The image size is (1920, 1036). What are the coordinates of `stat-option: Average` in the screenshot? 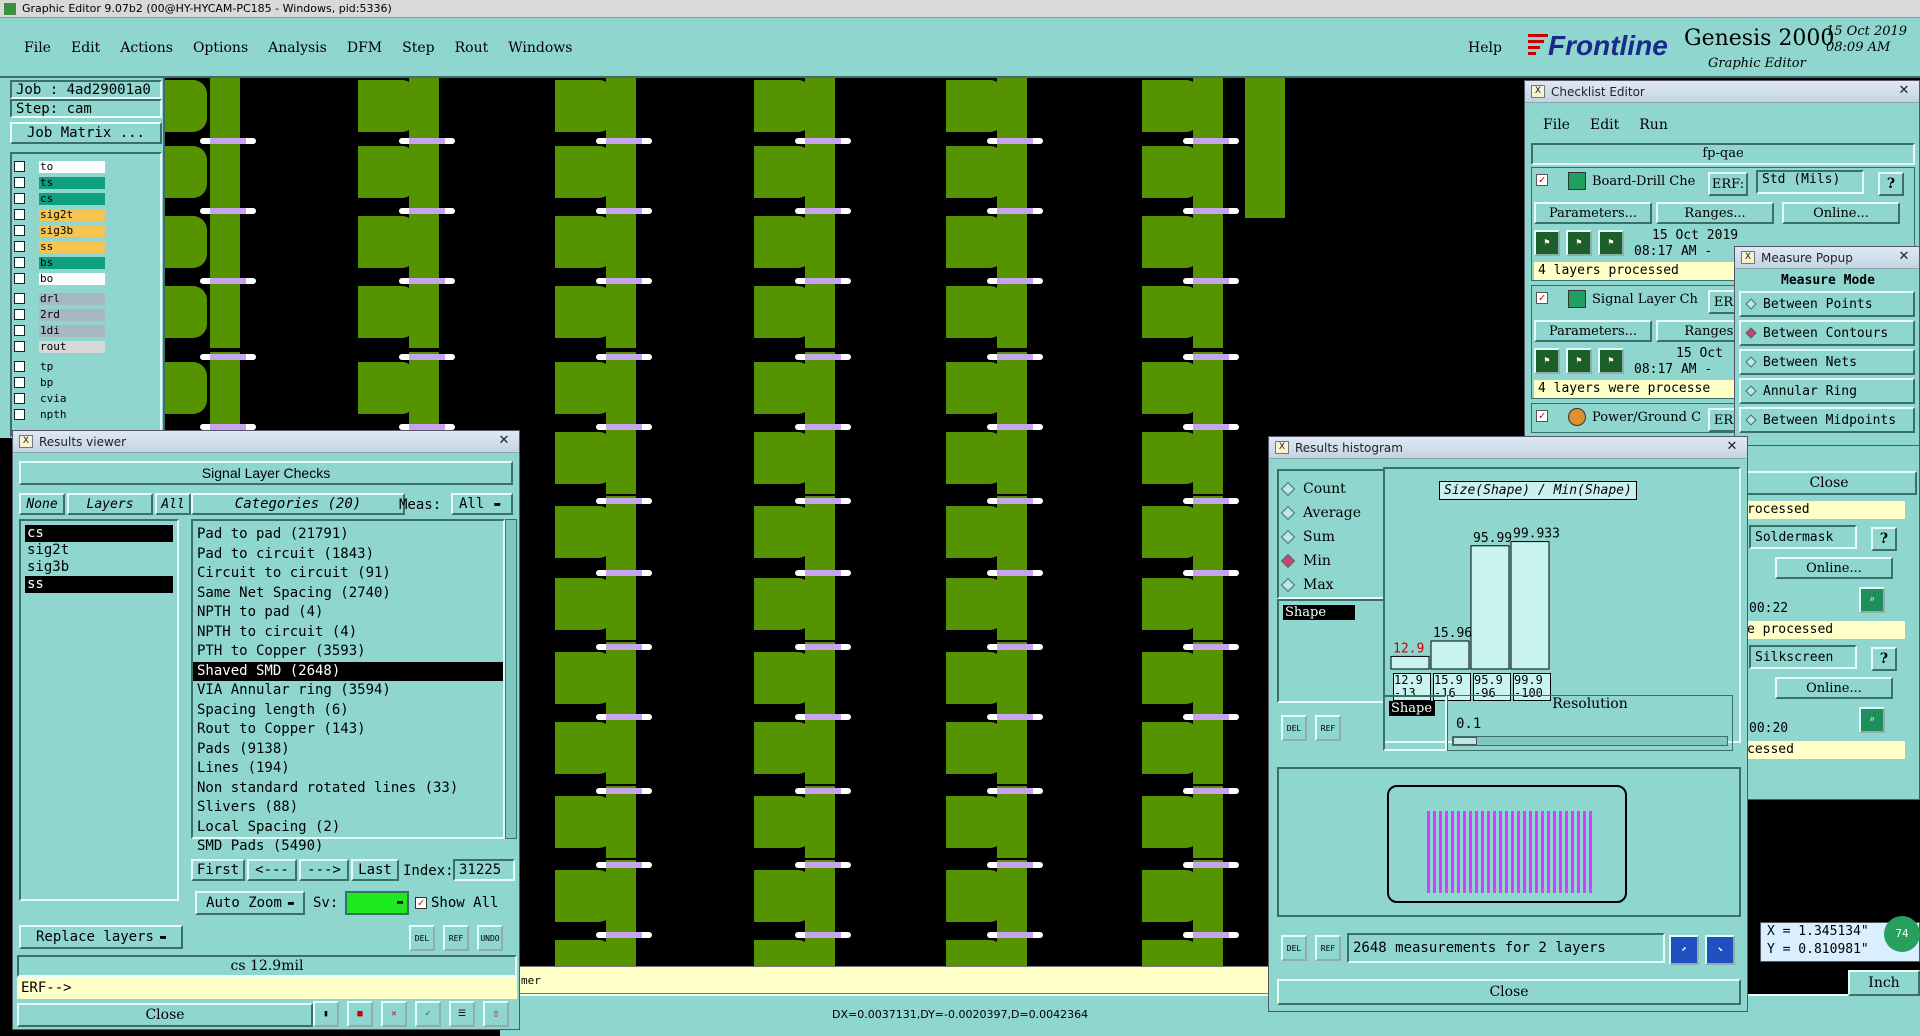 It's located at (1329, 513).